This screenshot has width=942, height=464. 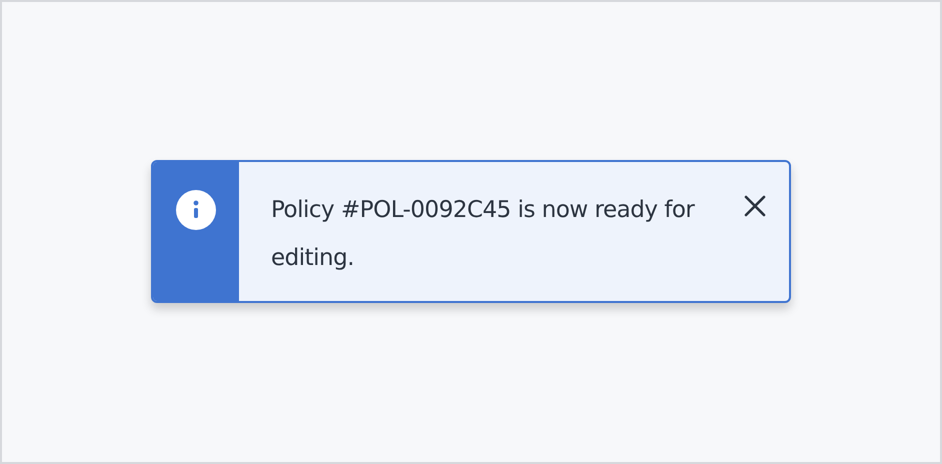 What do you see at coordinates (196, 210) in the screenshot?
I see `info-icon` at bounding box center [196, 210].